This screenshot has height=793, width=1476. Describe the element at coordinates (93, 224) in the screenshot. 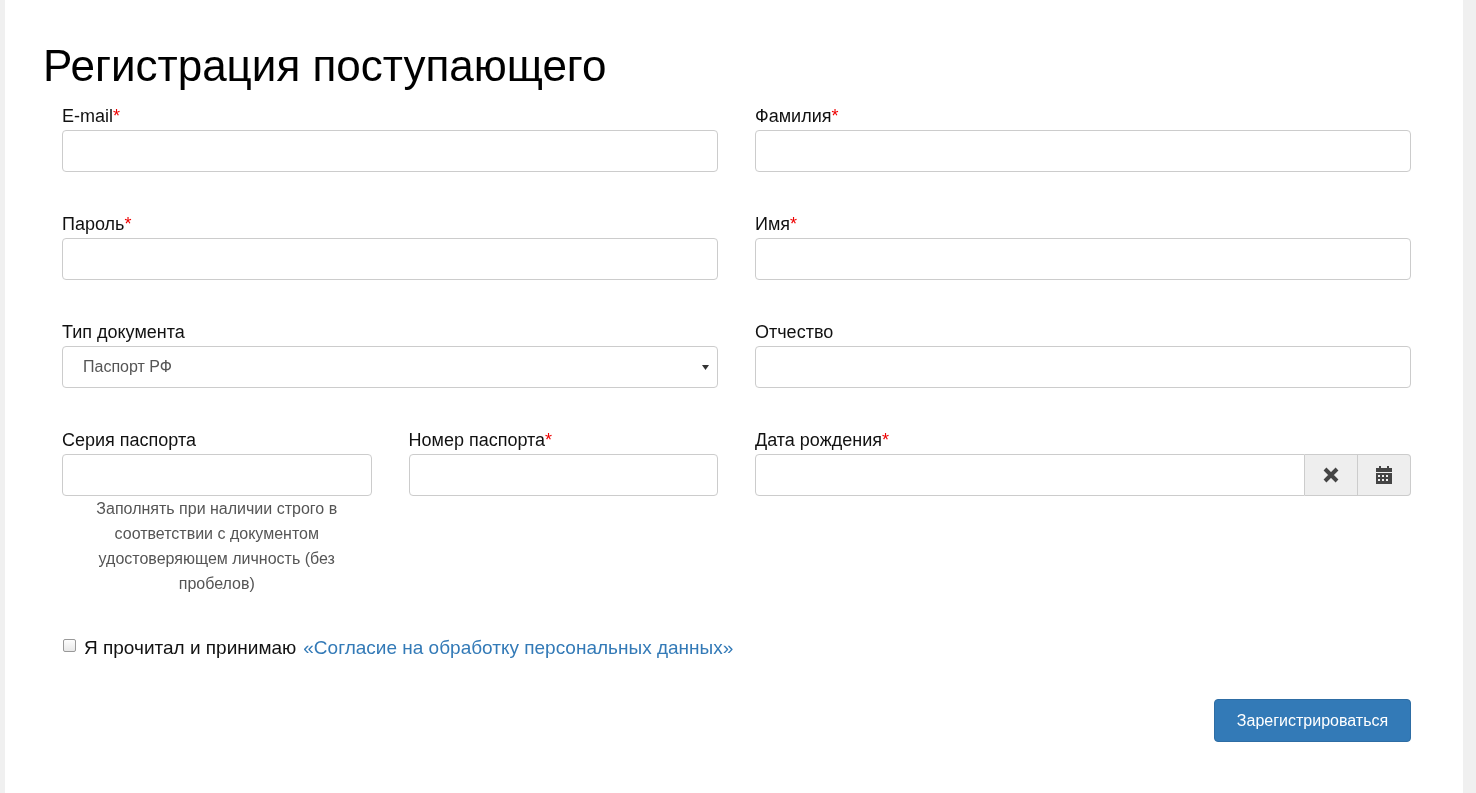

I see `field-label: Пароль` at that location.